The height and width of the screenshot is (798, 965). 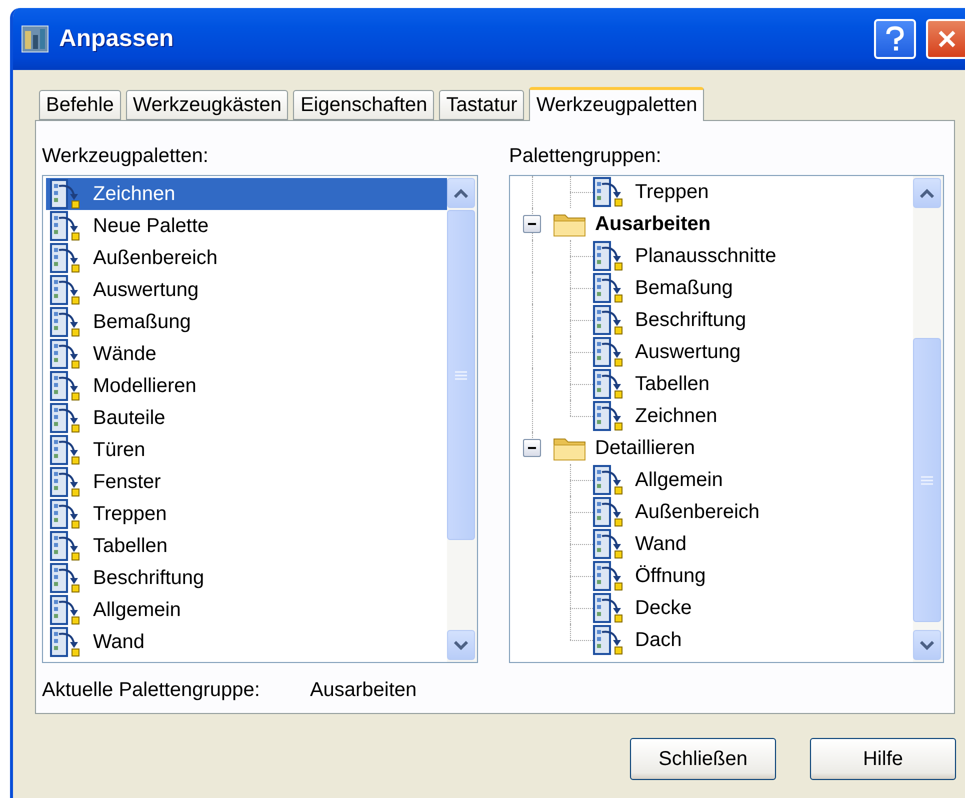 What do you see at coordinates (585, 157) in the screenshot?
I see `tree-caption: Palettengruppen:` at bounding box center [585, 157].